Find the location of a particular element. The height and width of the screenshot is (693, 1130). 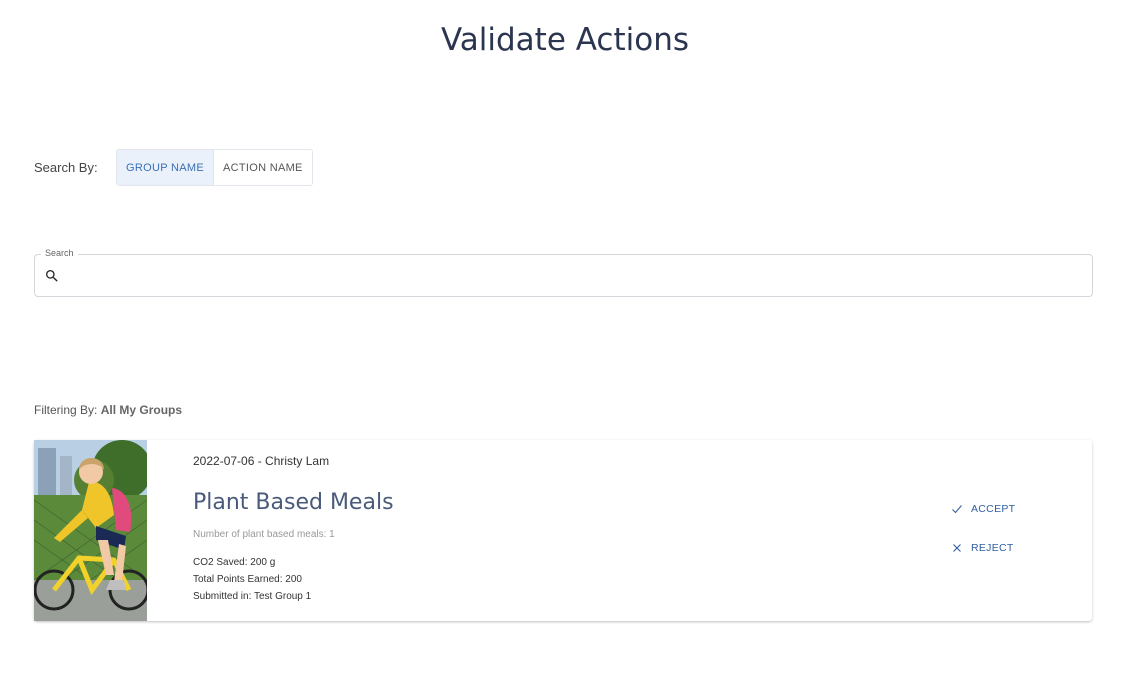

close-icon is located at coordinates (957, 548).